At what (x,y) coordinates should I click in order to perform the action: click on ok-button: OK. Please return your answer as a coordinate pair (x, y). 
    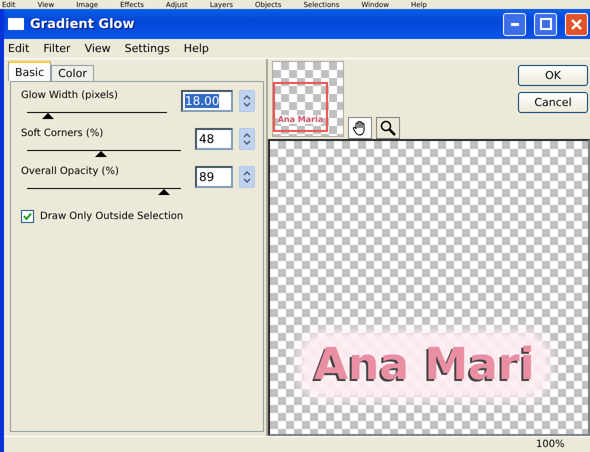
    Looking at the image, I should click on (553, 75).